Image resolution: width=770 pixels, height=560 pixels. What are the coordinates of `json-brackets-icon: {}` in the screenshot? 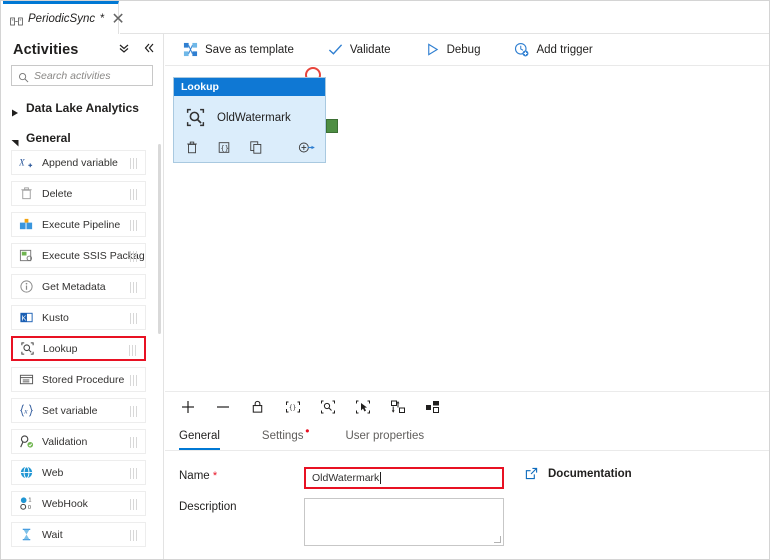 It's located at (292, 406).